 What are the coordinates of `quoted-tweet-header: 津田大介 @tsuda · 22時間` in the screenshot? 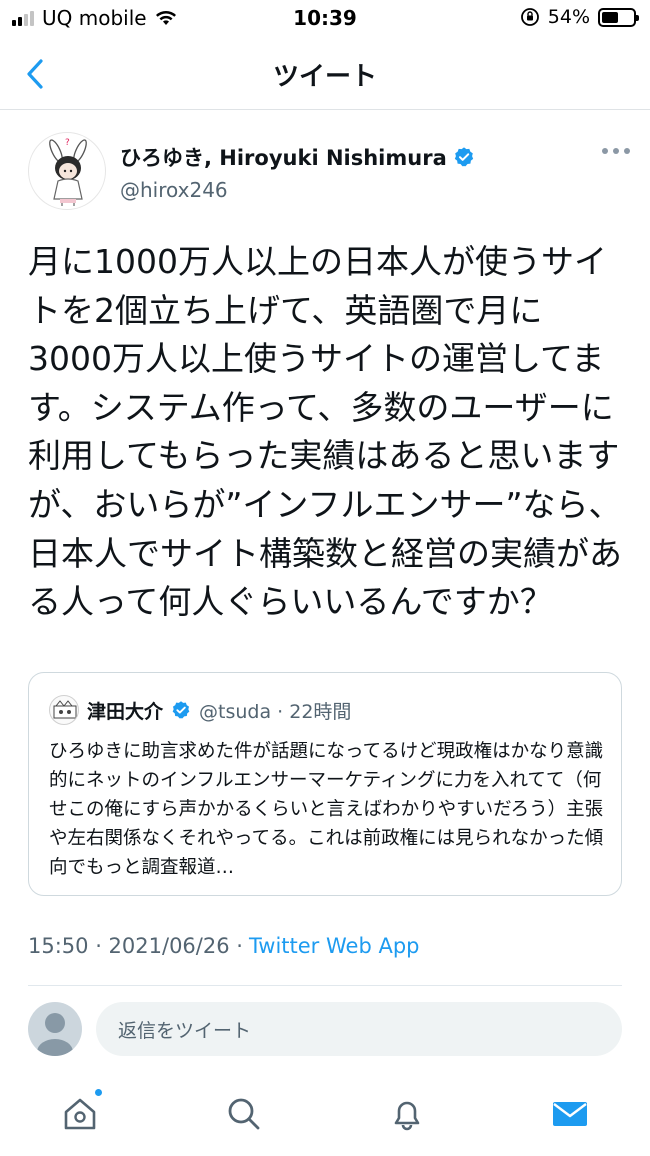 It's located at (200, 710).